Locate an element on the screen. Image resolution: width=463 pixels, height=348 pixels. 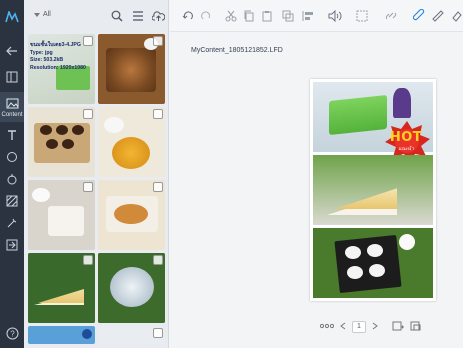
media-tile-video is located at coordinates (61, 335).